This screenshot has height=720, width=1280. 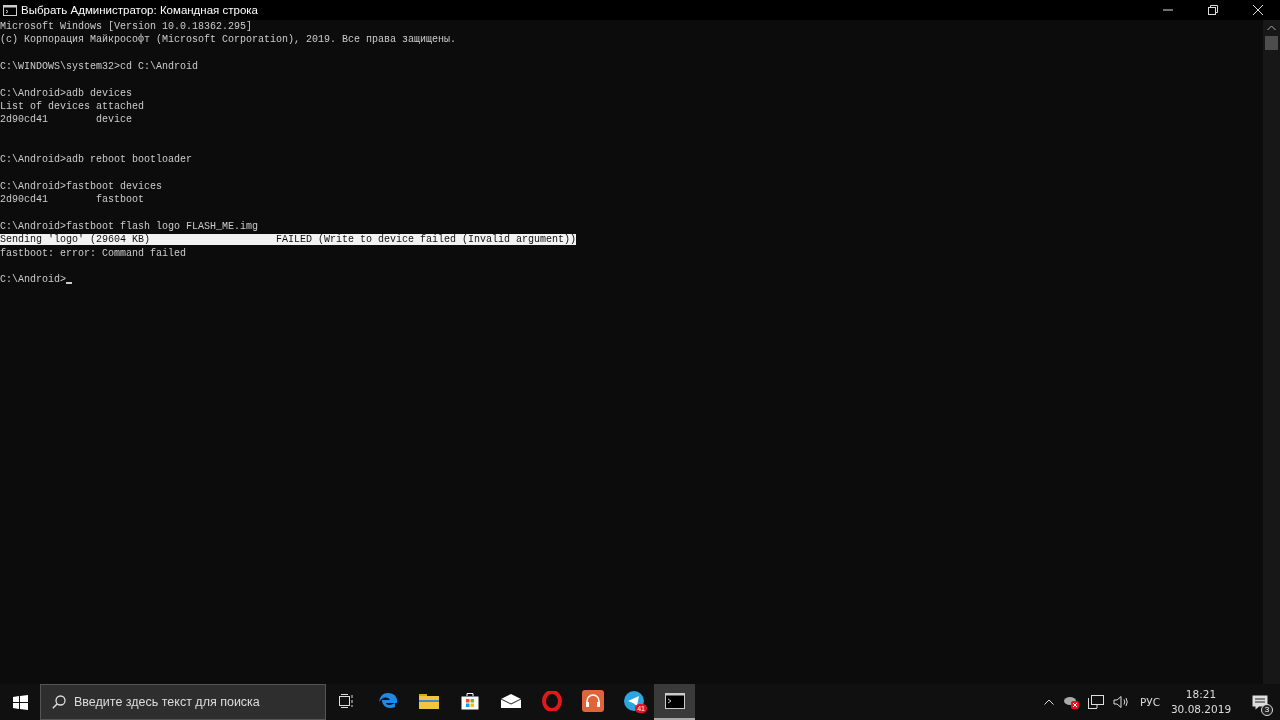 What do you see at coordinates (81, 186) in the screenshot?
I see `console-line: C:\Android>fastboot devices` at bounding box center [81, 186].